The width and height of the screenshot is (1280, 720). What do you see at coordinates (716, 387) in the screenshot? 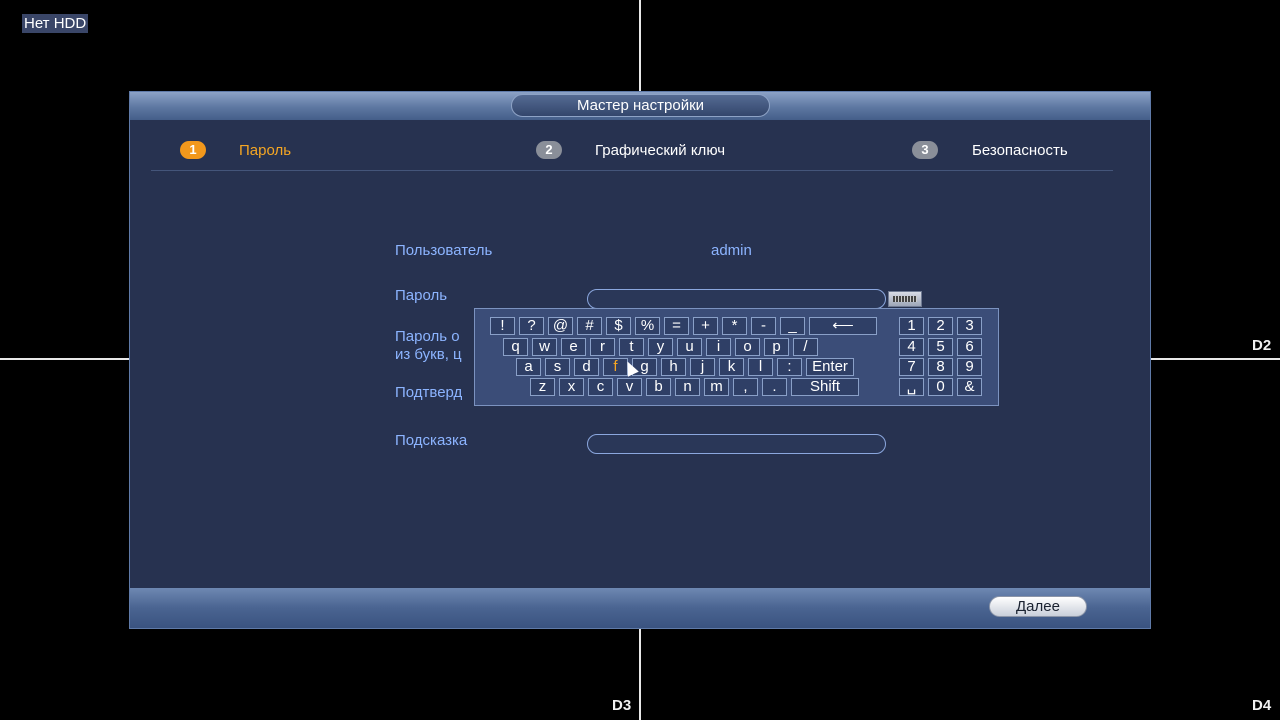
I see `key-m: m` at bounding box center [716, 387].